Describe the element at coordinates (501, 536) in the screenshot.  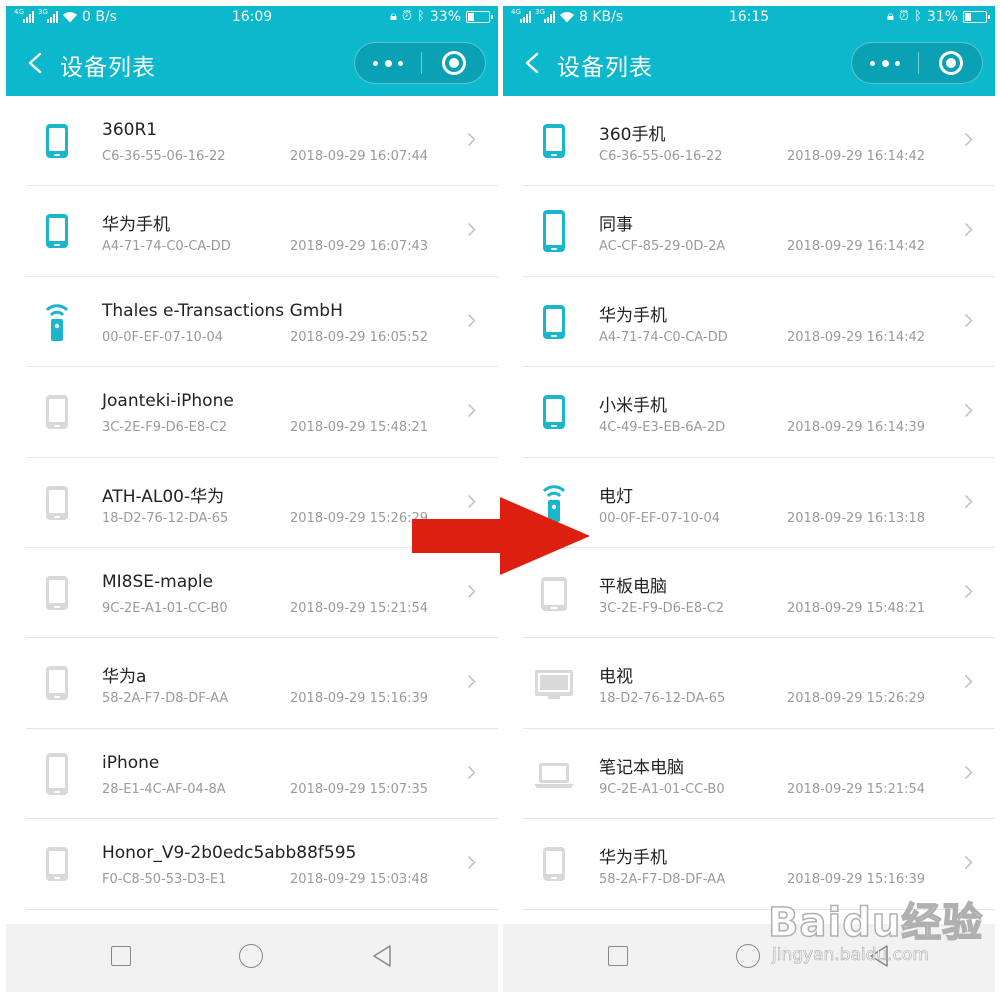
I see `transition-arrow-icon` at that location.